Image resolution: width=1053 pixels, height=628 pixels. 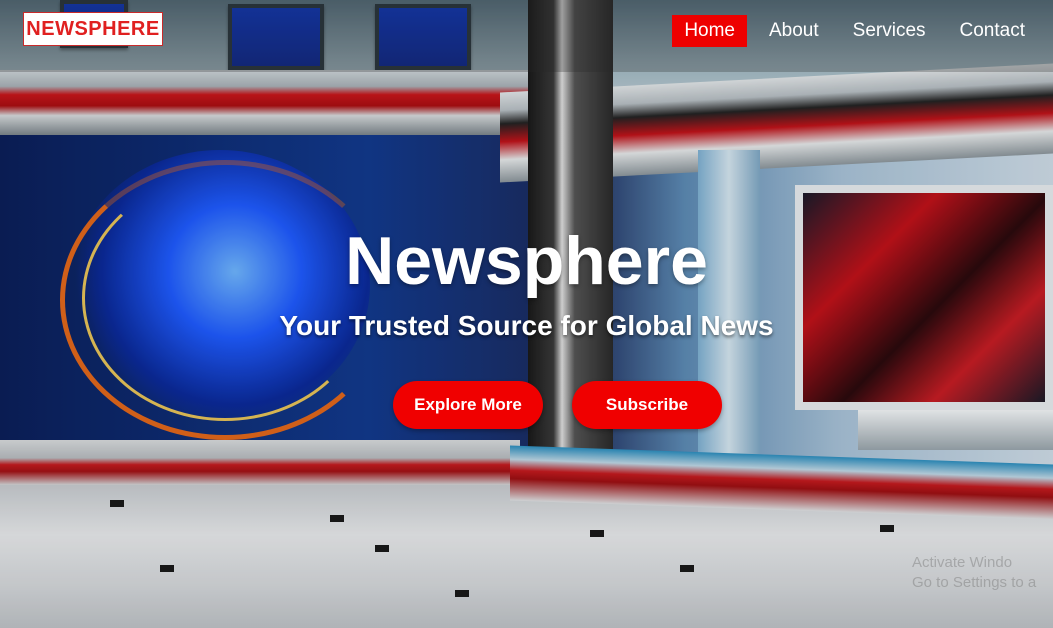 I want to click on watermark-line-1: Activate Windo, so click(x=962, y=562).